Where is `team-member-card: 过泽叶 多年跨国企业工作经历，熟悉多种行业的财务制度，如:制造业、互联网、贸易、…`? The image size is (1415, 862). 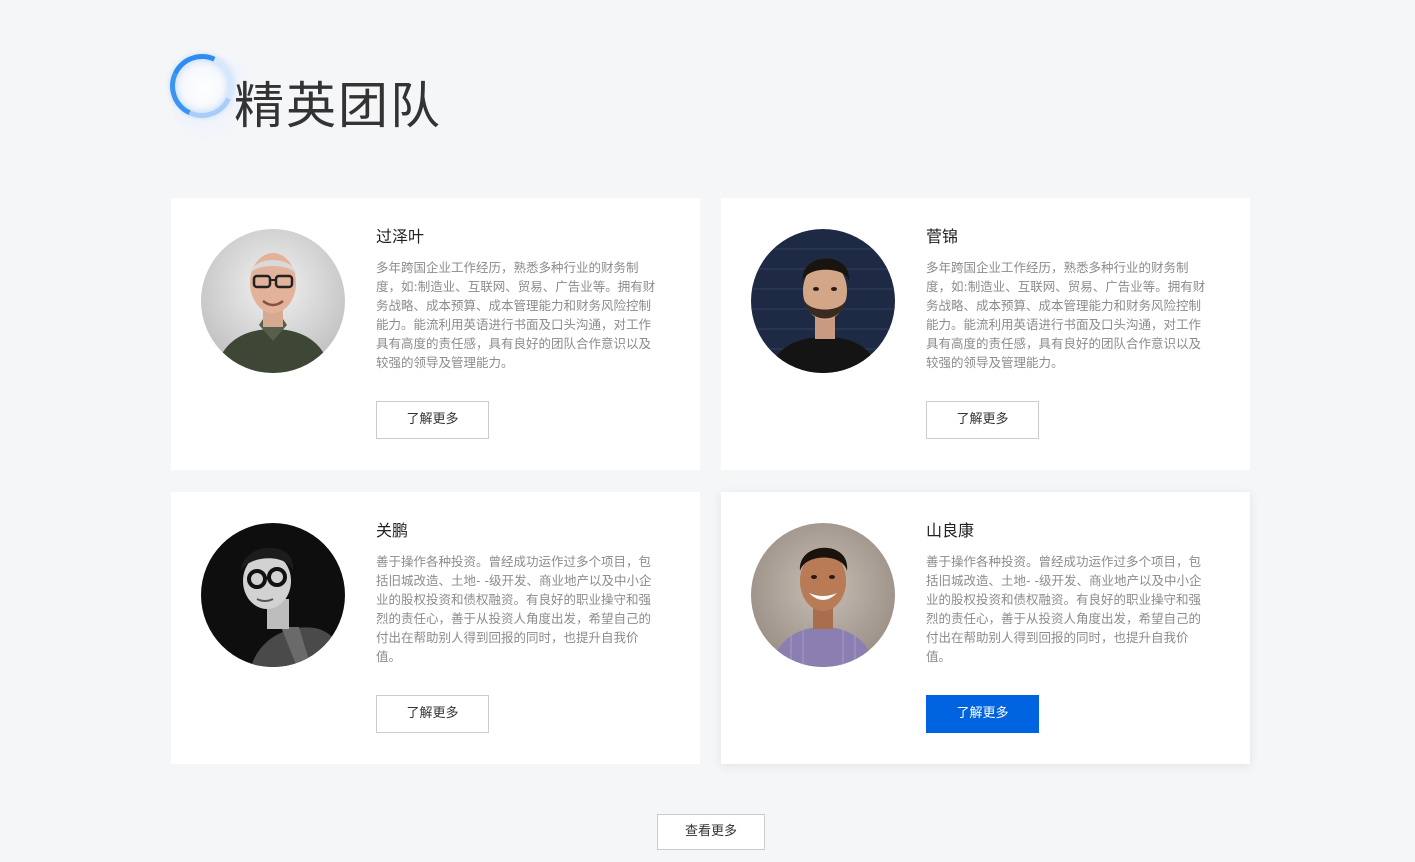 team-member-card: 过泽叶 多年跨国企业工作经历，熟悉多种行业的财务制度，如:制造业、互联网、贸易、… is located at coordinates (435, 334).